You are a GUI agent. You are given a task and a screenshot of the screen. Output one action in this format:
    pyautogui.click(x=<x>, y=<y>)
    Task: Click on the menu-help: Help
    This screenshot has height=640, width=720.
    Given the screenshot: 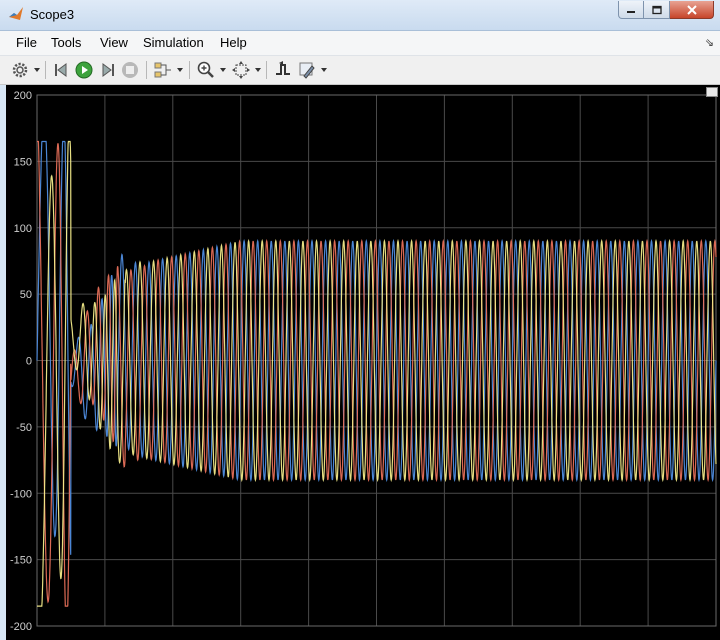 What is the action you would take?
    pyautogui.click(x=233, y=42)
    